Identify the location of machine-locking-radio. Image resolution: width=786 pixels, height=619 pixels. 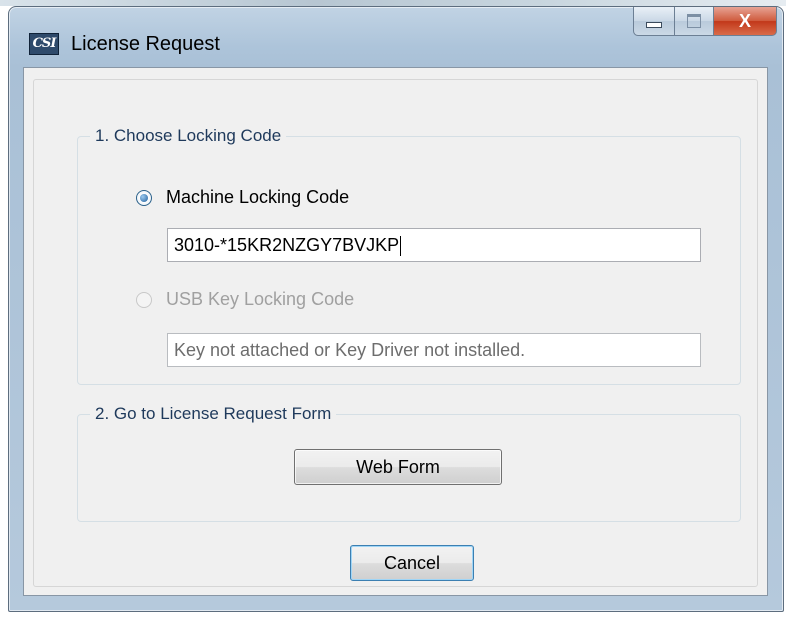
(144, 197).